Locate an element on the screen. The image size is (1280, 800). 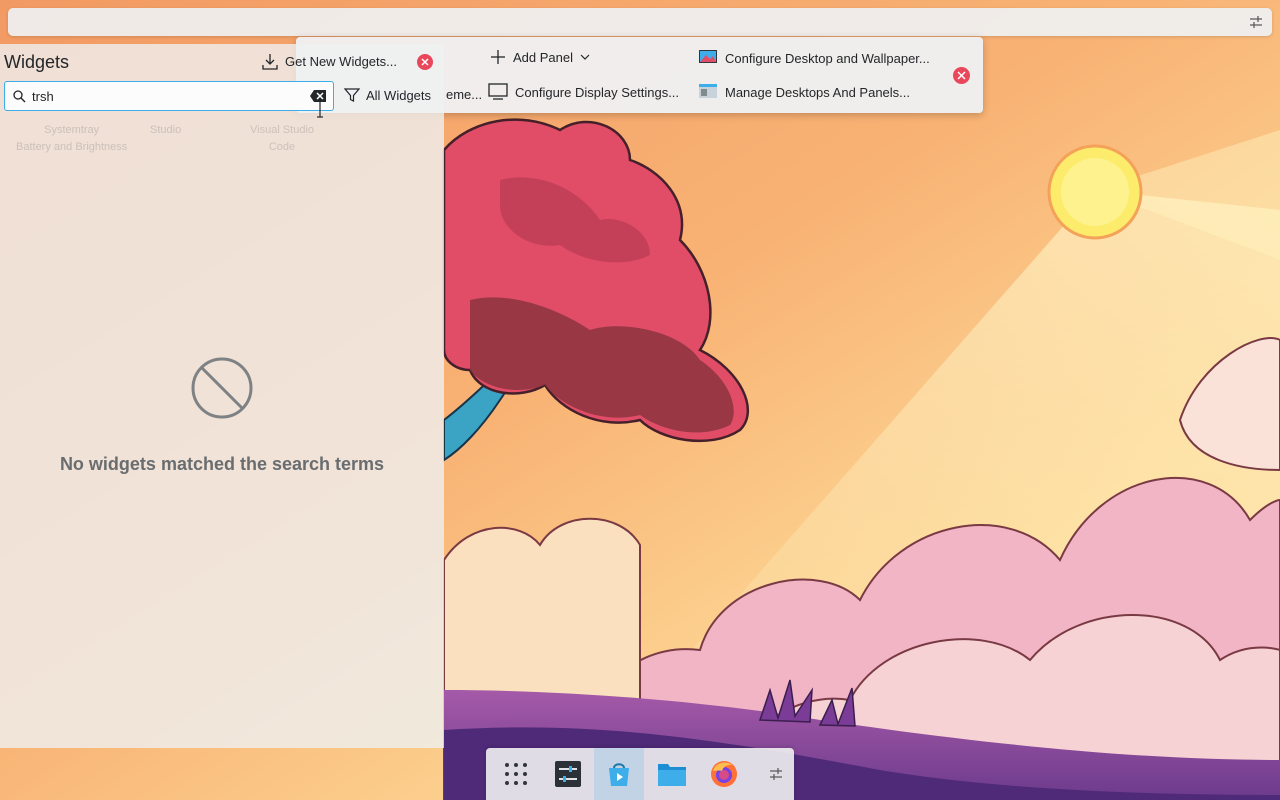
system-settings-icon is located at coordinates (568, 774).